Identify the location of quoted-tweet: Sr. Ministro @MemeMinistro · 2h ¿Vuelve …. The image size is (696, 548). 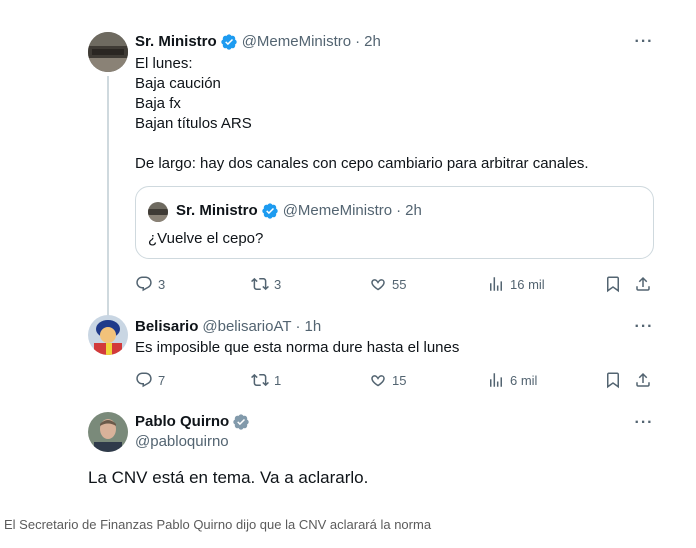
(394, 222).